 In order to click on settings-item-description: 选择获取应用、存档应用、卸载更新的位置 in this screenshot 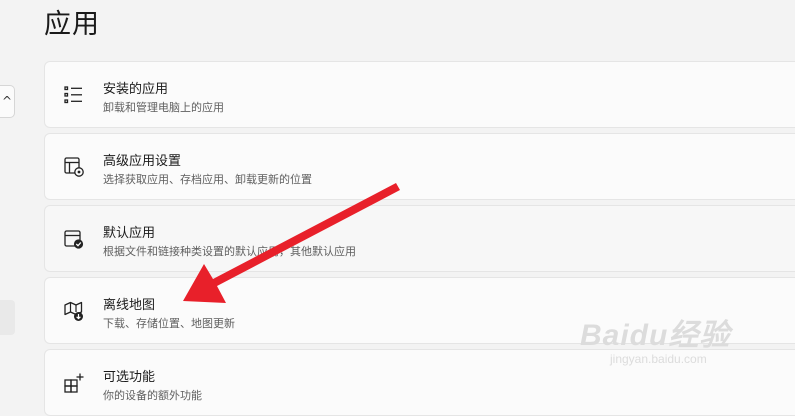, I will do `click(207, 179)`.